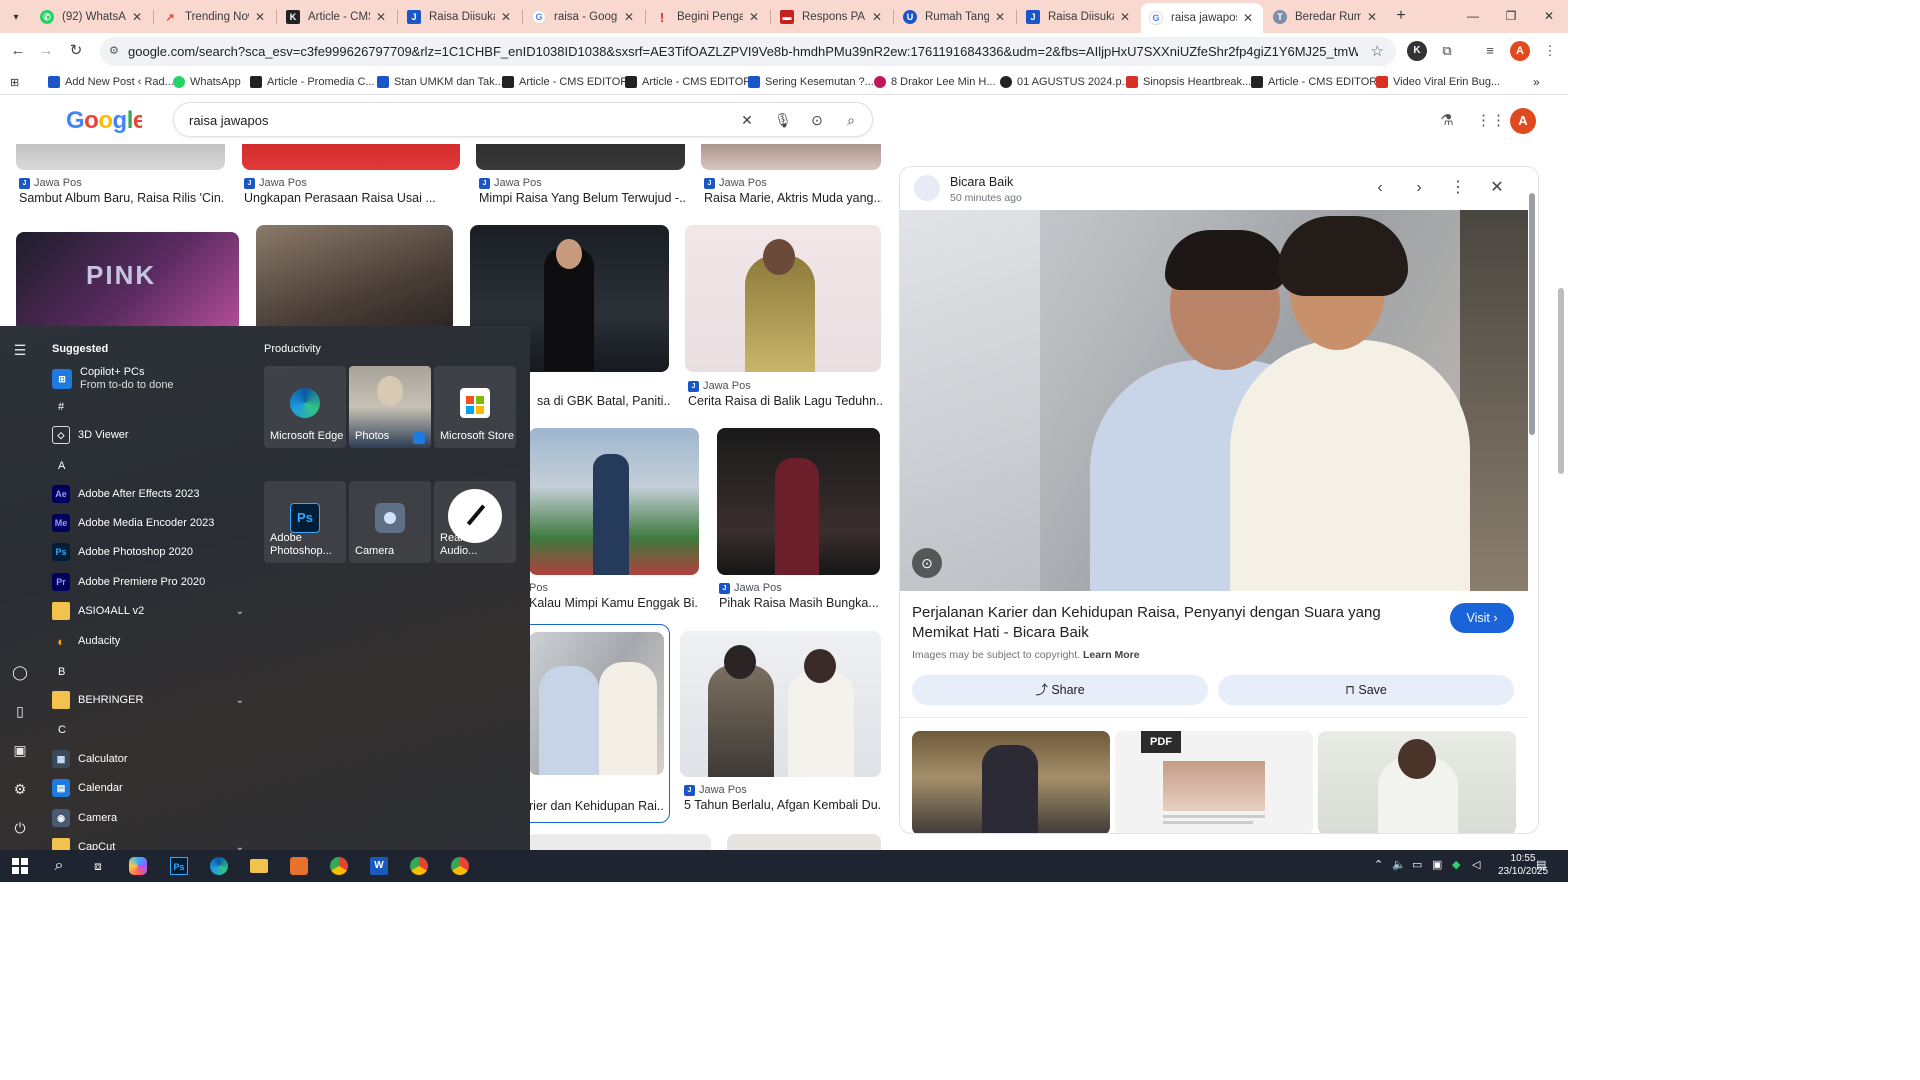 The image size is (1920, 1080). Describe the element at coordinates (1458, 188) in the screenshot. I see `more-options-icon: ⋮` at that location.